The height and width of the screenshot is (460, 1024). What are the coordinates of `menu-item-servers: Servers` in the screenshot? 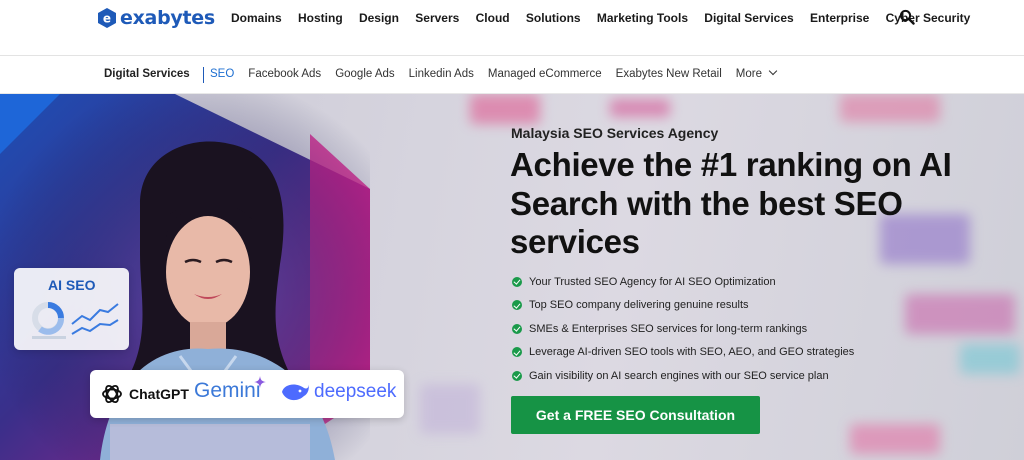 It's located at (437, 18).